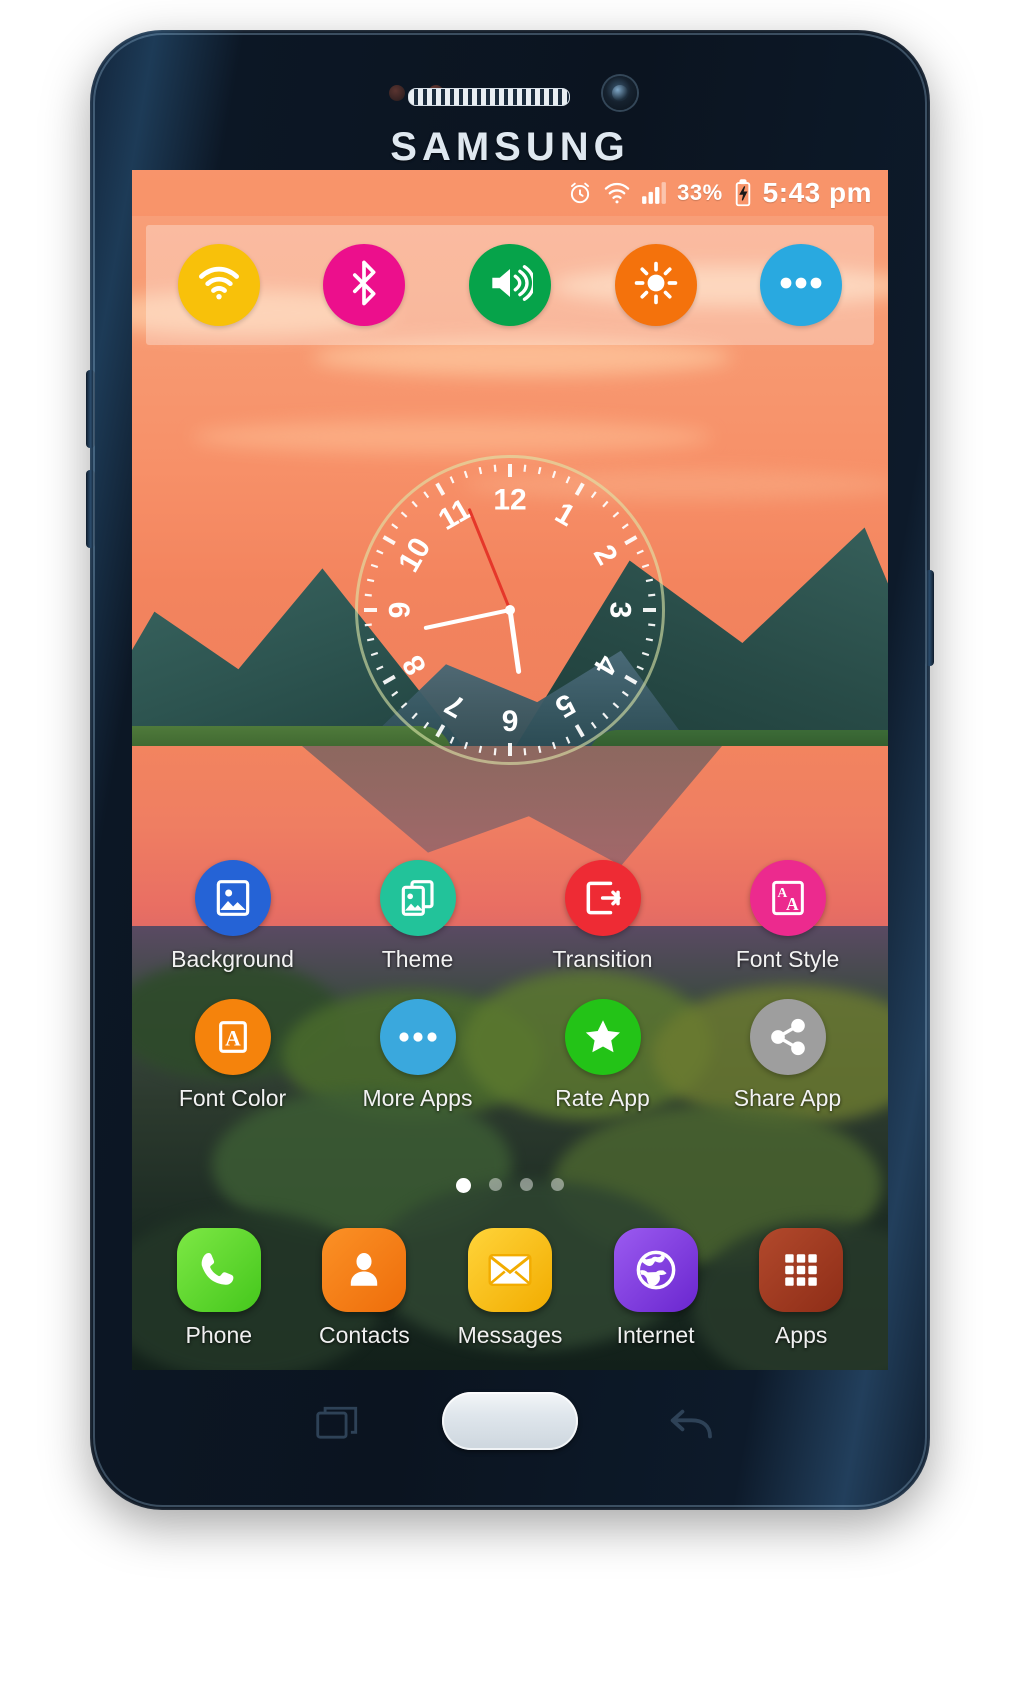 The width and height of the screenshot is (1020, 1700). I want to click on app-label: Rate App, so click(602, 1098).